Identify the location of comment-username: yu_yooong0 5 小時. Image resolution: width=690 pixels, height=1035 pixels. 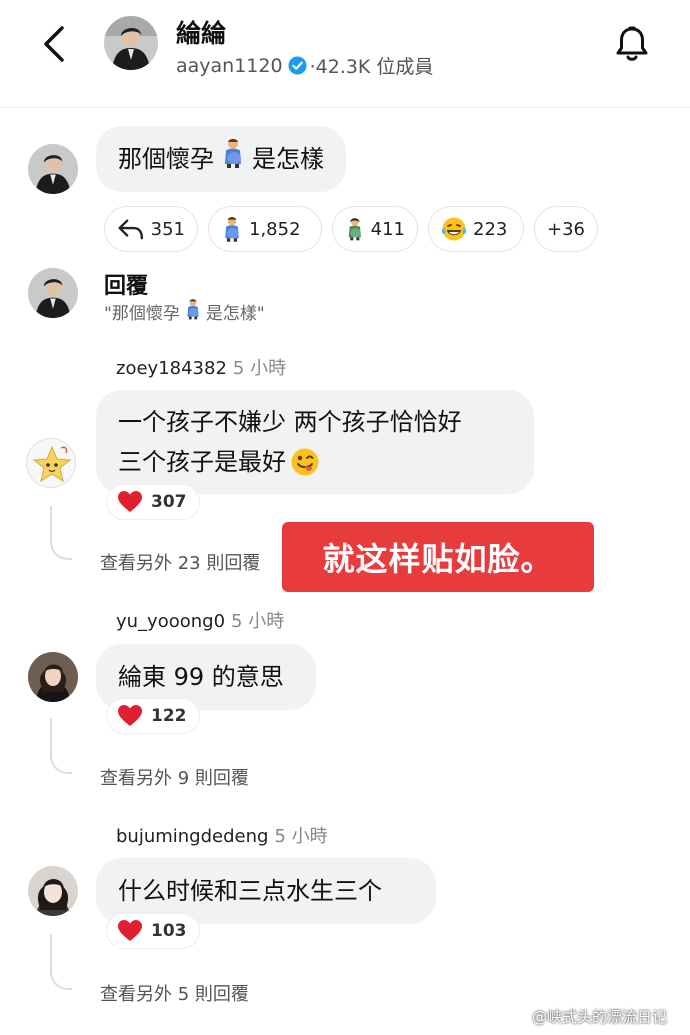
(200, 620).